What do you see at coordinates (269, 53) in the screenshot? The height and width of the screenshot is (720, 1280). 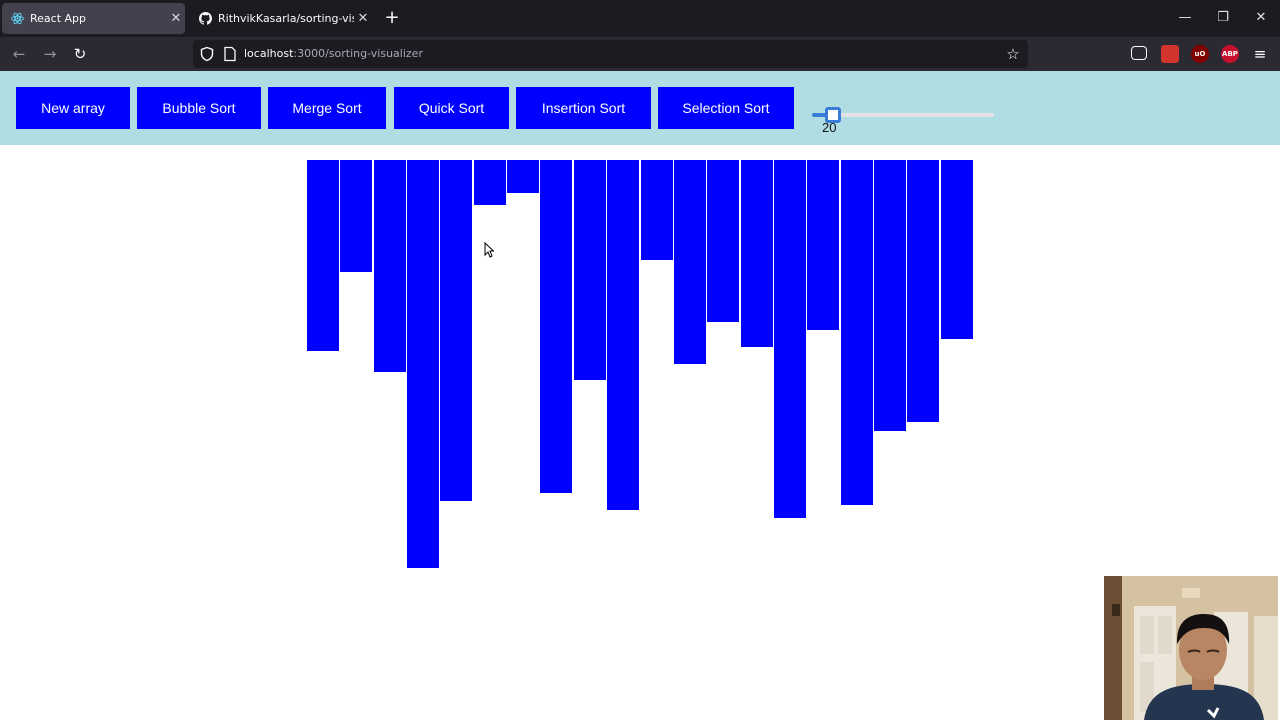 I see `url-host: localhost` at bounding box center [269, 53].